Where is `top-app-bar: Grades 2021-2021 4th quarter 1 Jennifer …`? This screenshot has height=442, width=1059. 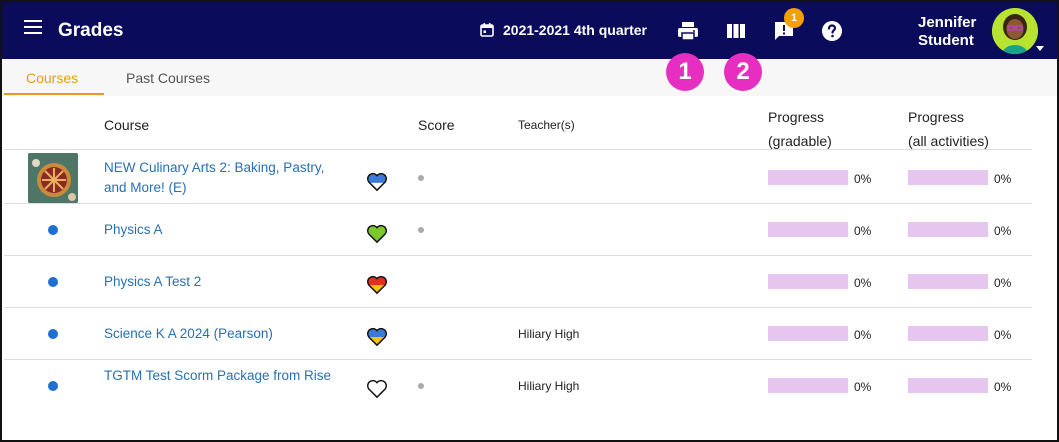 top-app-bar: Grades 2021-2021 4th quarter 1 Jennifer … is located at coordinates (529, 30).